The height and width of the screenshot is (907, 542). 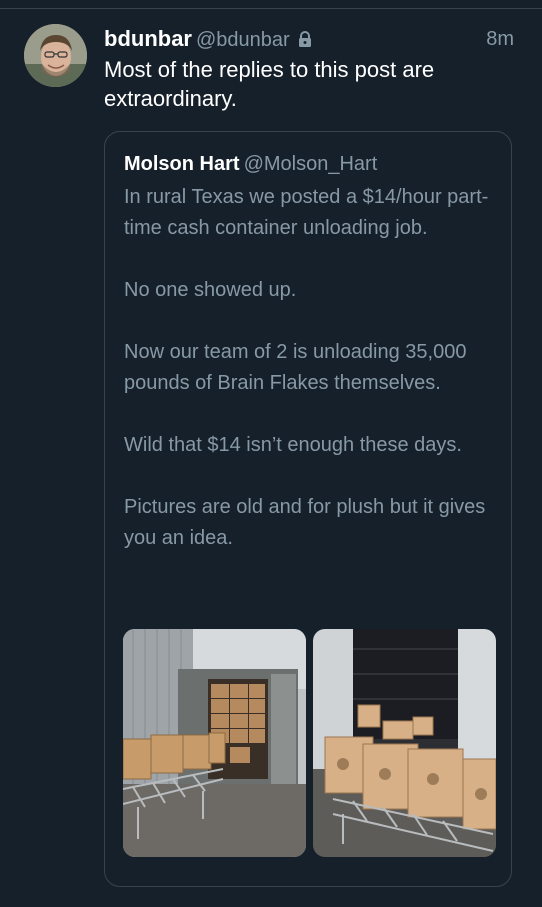 What do you see at coordinates (243, 40) in the screenshot?
I see `author-handle: @bdunbar` at bounding box center [243, 40].